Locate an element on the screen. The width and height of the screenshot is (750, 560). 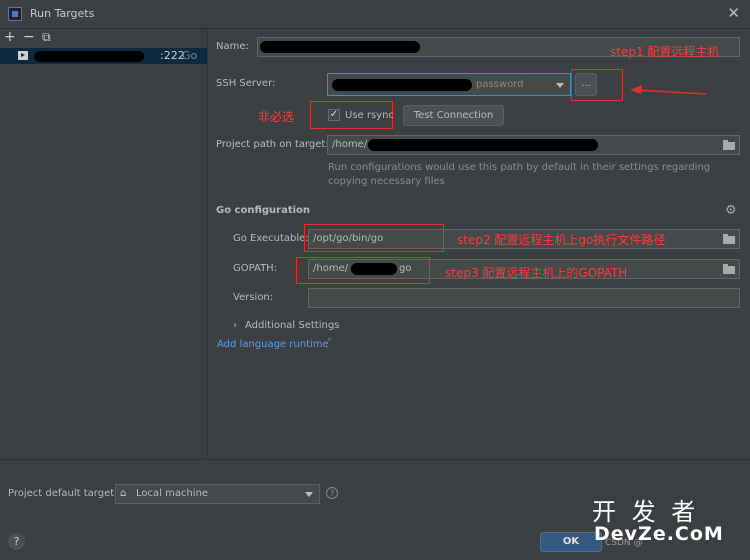
redacted-ssh is located at coordinates (402, 85).